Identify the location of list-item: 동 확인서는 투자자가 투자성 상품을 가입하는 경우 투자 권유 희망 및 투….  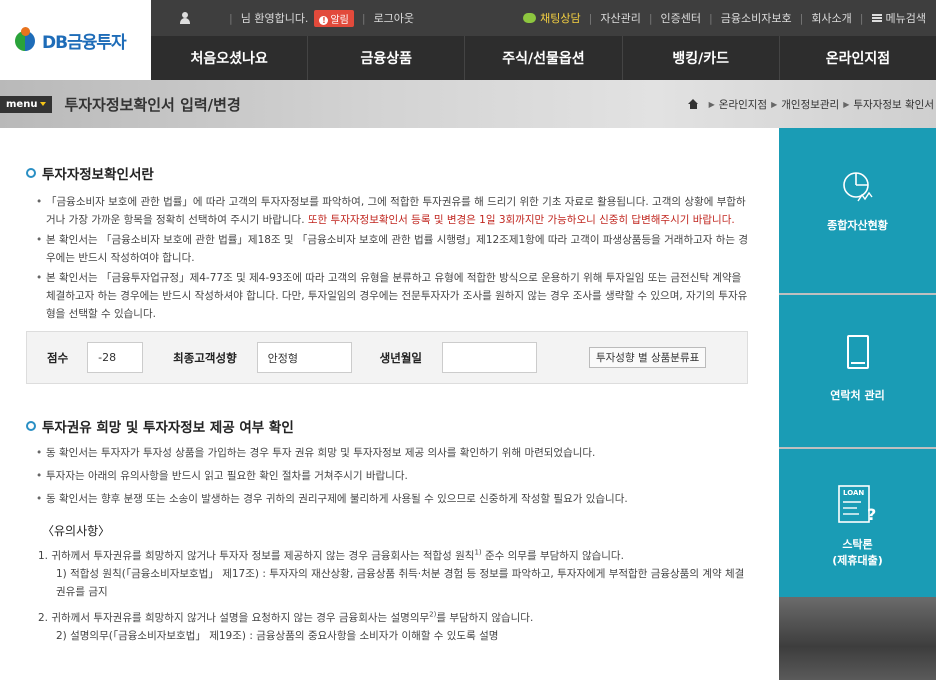
(393, 453).